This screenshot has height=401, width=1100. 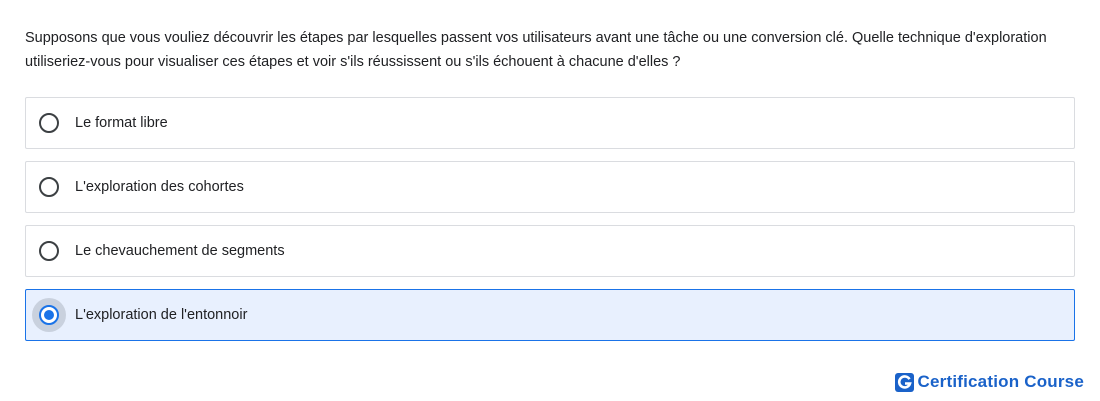 What do you see at coordinates (49, 315) in the screenshot?
I see `radio-checked-icon` at bounding box center [49, 315].